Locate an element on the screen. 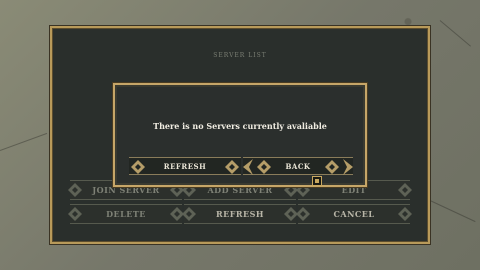  delete-button: DELETE is located at coordinates (126, 214).